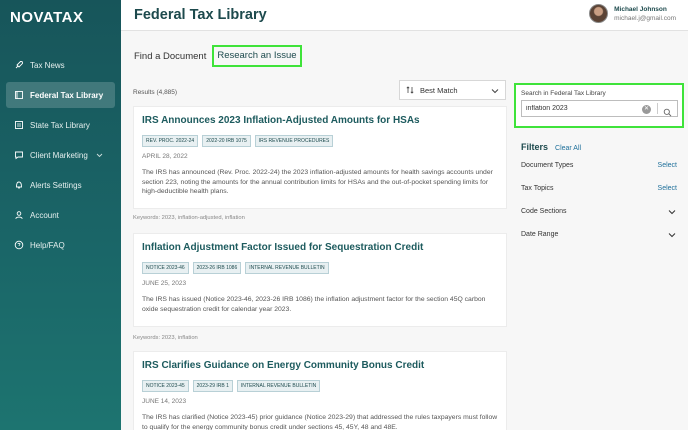  What do you see at coordinates (19, 95) in the screenshot?
I see `book-icon` at bounding box center [19, 95].